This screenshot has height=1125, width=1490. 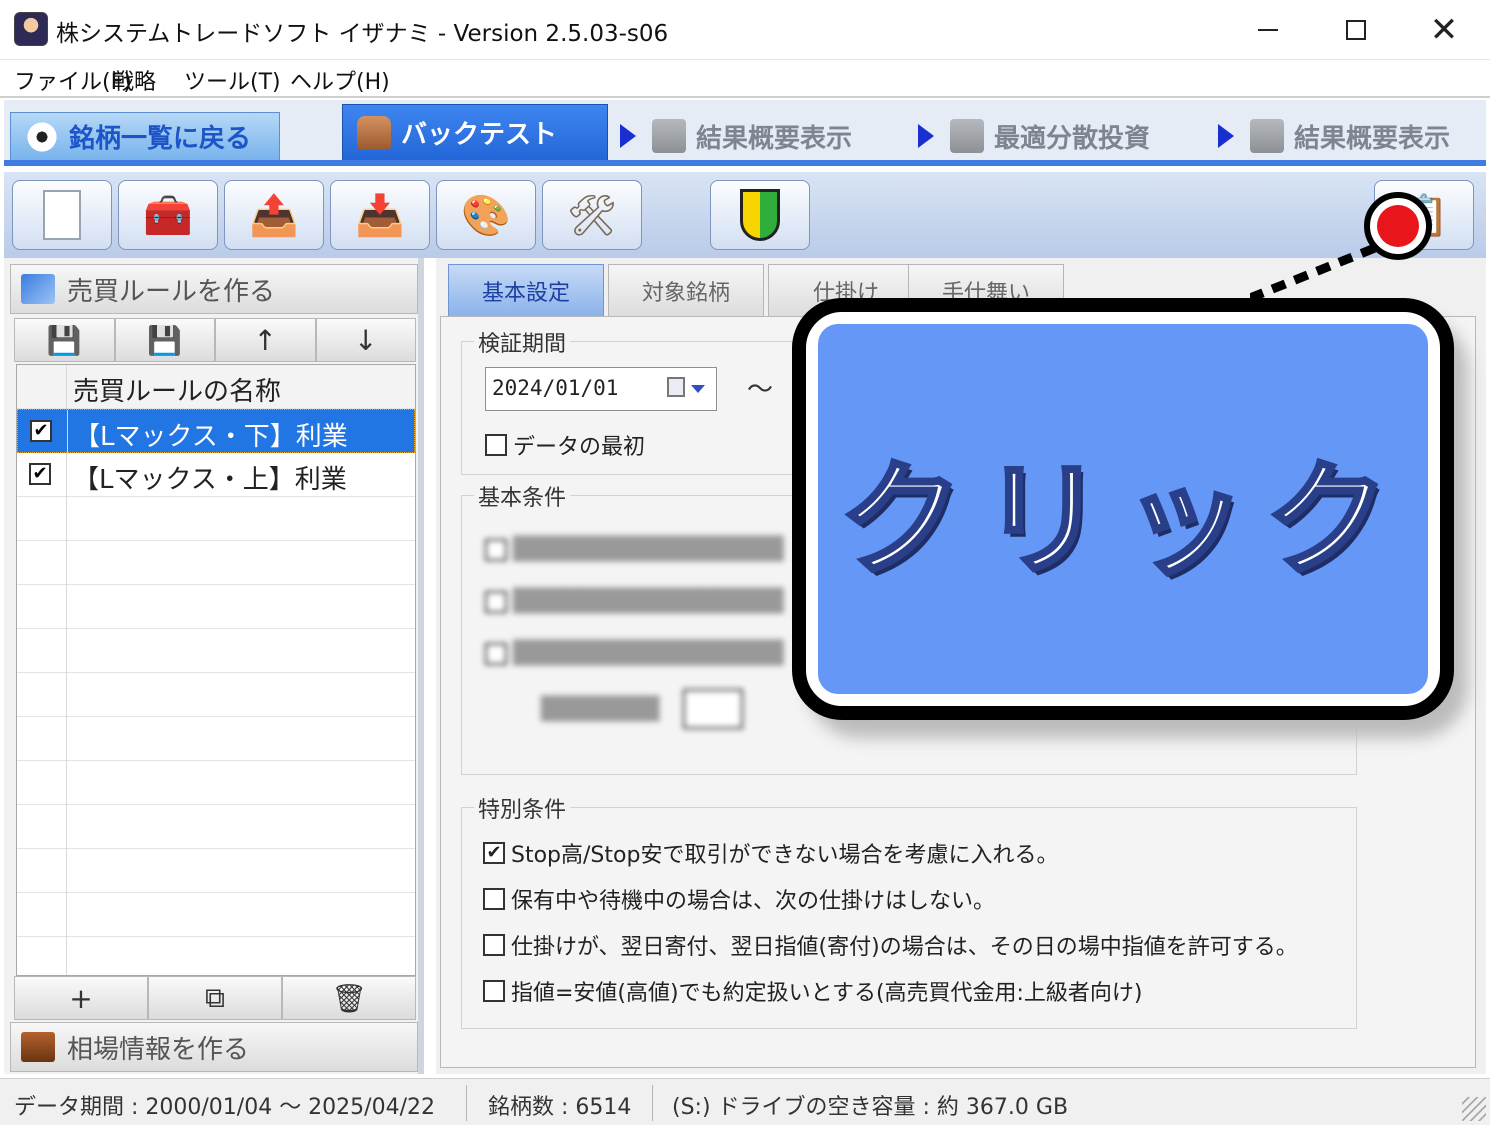 What do you see at coordinates (81, 998) in the screenshot?
I see `add-rule-button: +` at bounding box center [81, 998].